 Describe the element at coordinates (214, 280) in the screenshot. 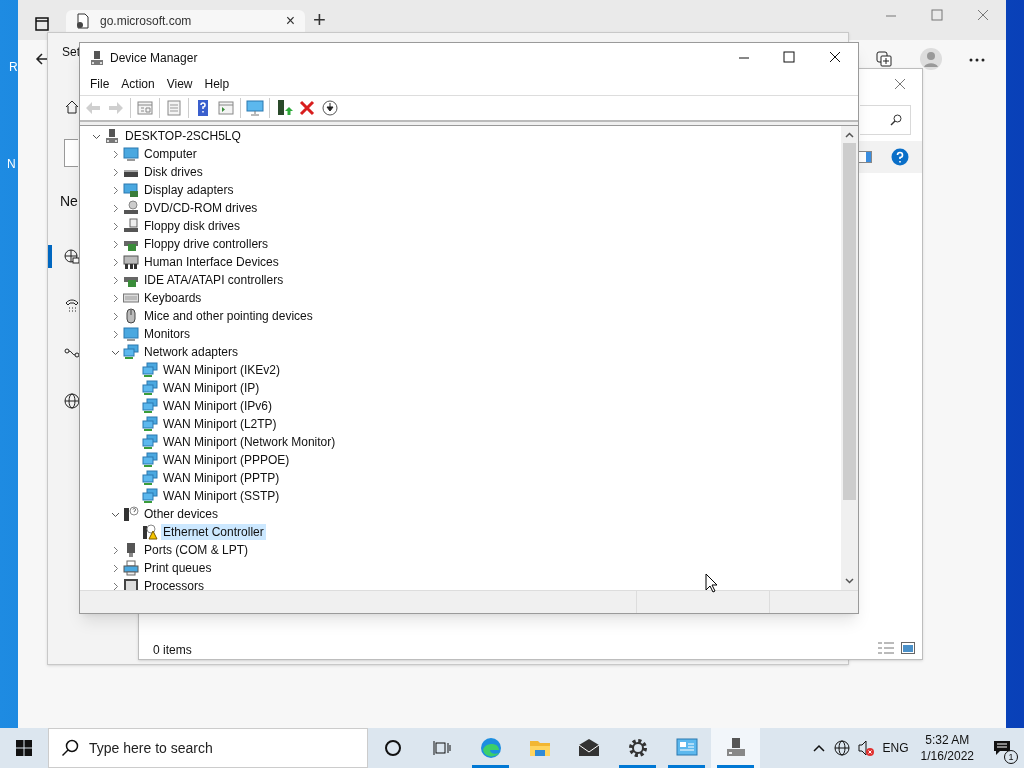

I see `tree-item: IDE ATA/ATAPI controllers` at that location.